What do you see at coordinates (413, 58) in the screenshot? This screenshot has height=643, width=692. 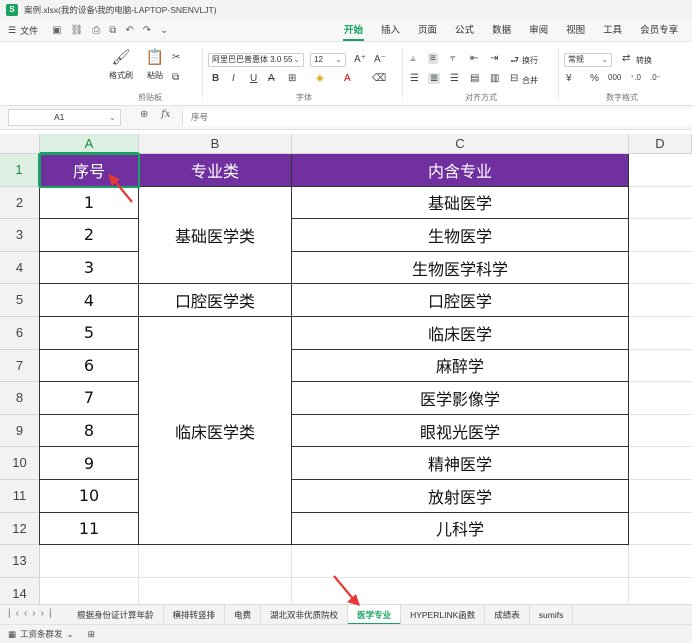 I see `align-top-icon: ⫨` at bounding box center [413, 58].